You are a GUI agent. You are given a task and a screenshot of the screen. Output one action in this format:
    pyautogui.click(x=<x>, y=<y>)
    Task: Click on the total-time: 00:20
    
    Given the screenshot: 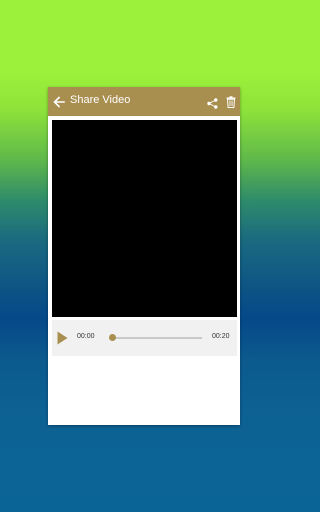 What is the action you would take?
    pyautogui.click(x=221, y=336)
    